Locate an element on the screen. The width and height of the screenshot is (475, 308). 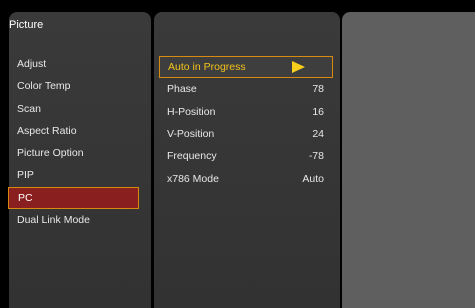
submenu-item-value: 16 is located at coordinates (318, 111).